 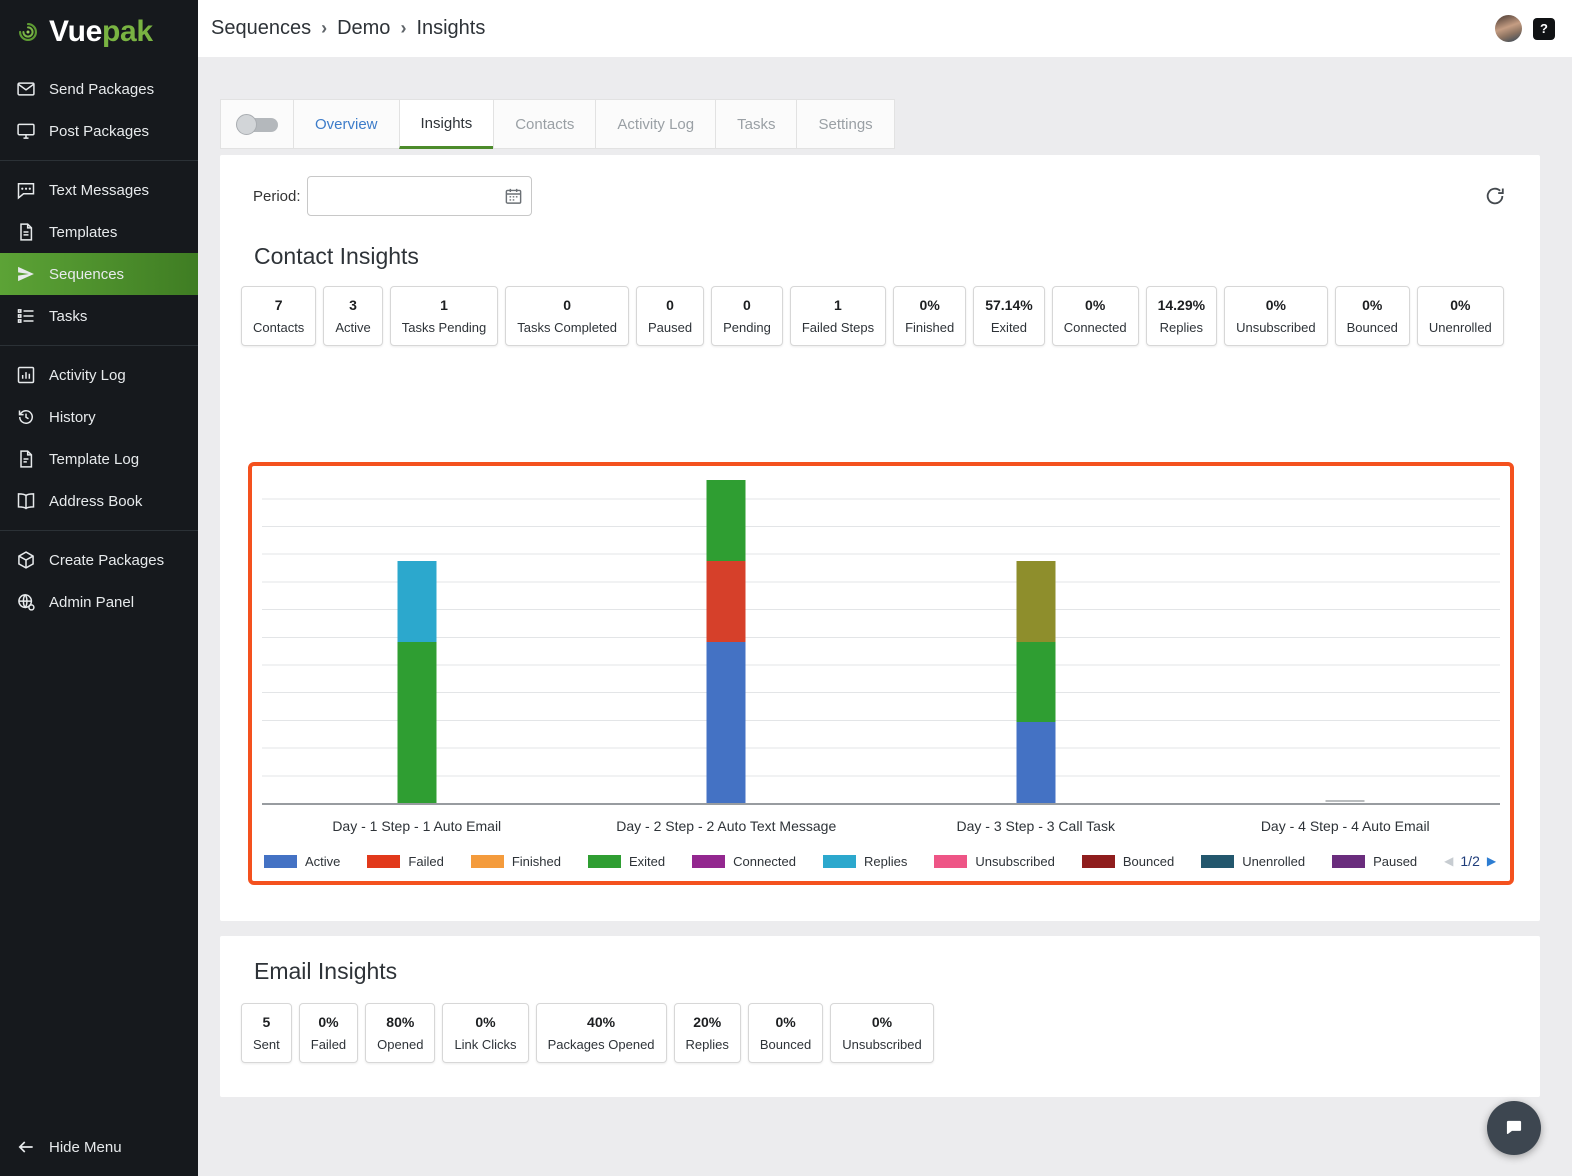 I want to click on stat-value: 3, so click(x=353, y=305).